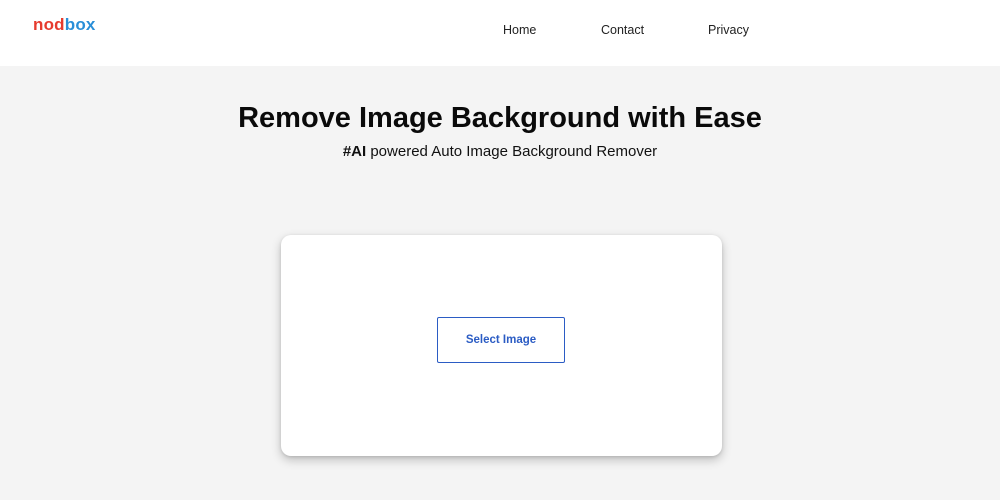 The image size is (1000, 500). I want to click on logo: nodbox, so click(64, 25).